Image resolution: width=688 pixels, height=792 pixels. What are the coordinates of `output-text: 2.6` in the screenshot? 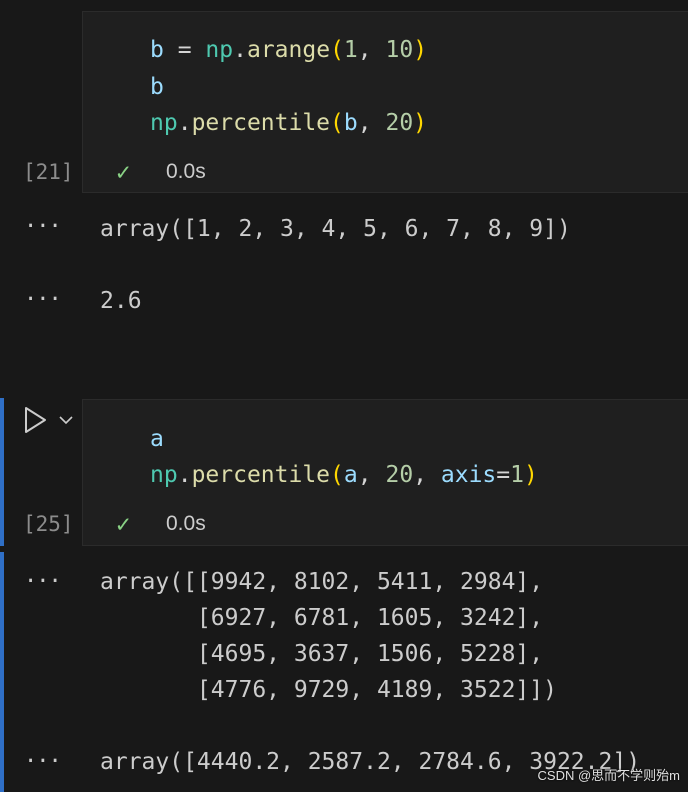 It's located at (121, 301).